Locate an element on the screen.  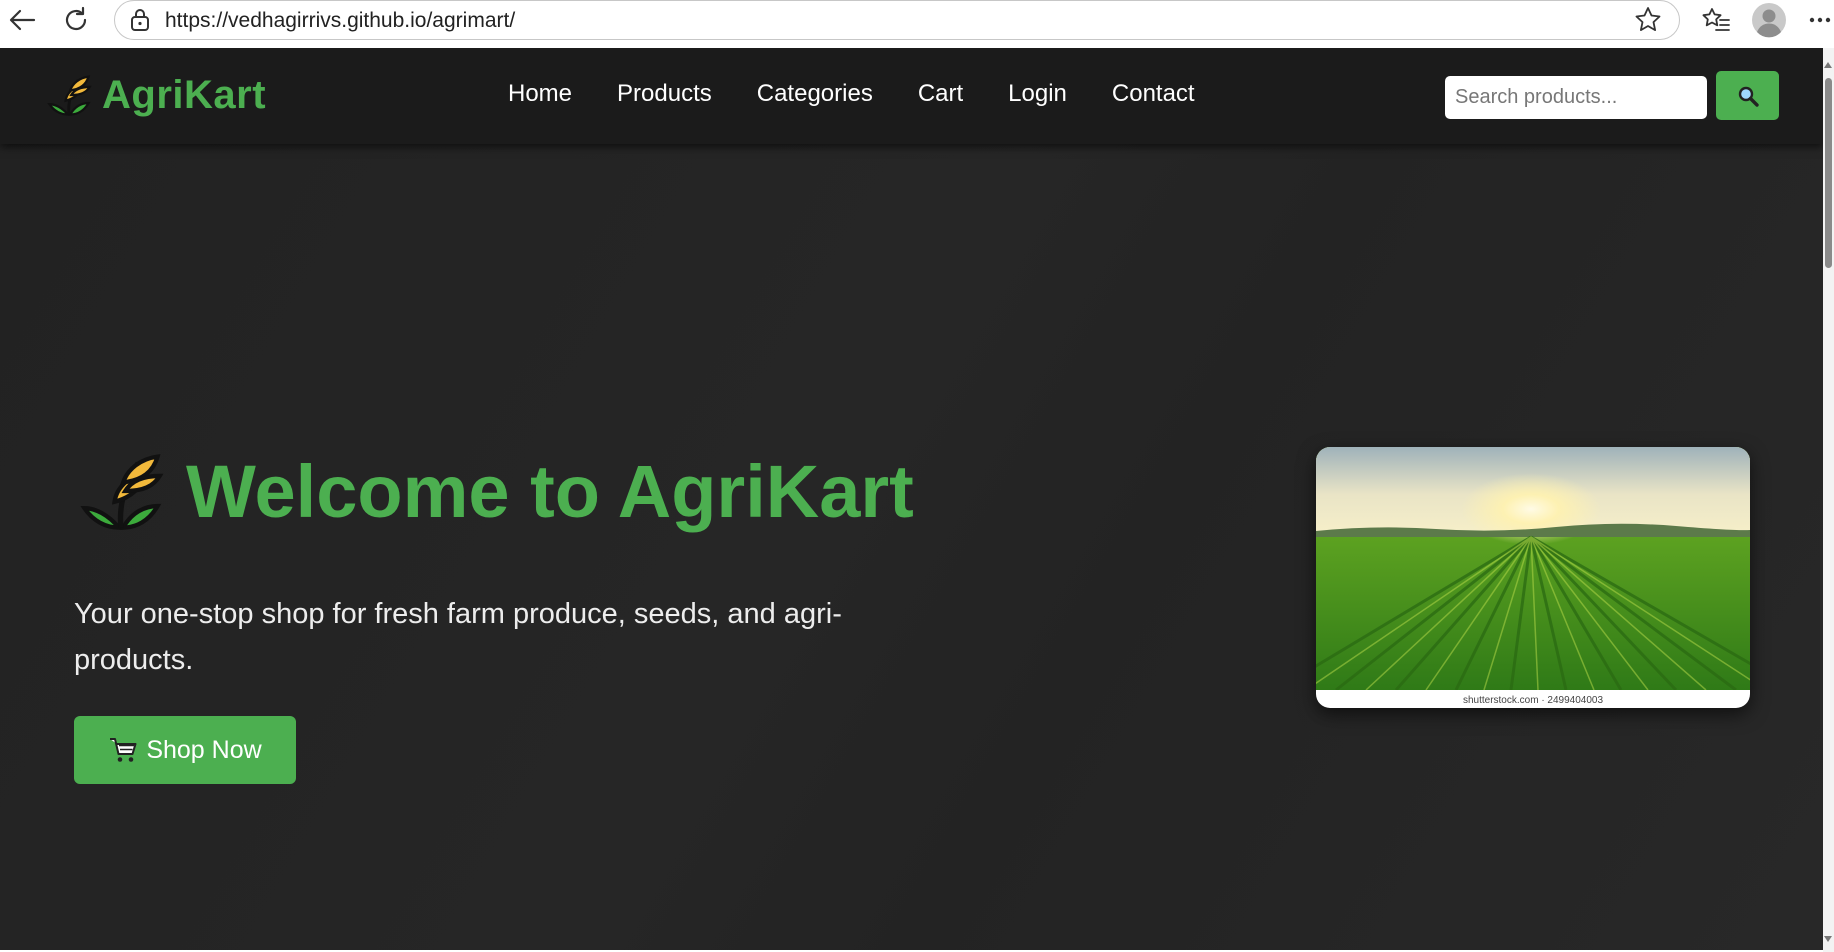
brand-logo-link: AgriKart is located at coordinates (156, 95).